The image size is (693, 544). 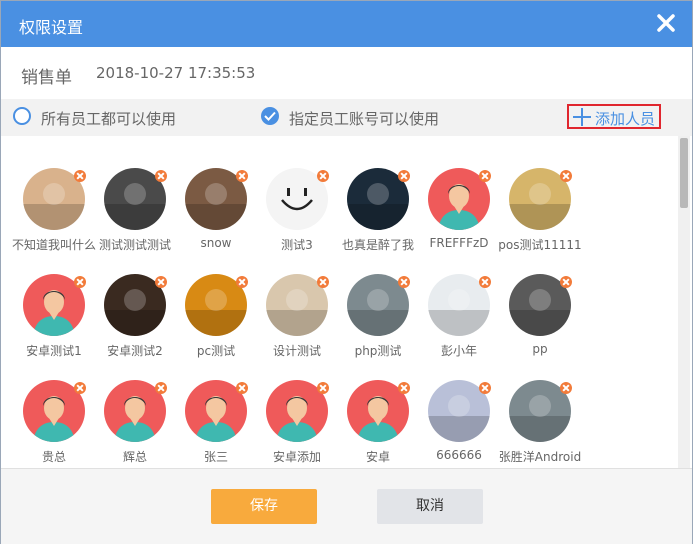 I want to click on member-item: php测试, so click(x=378, y=324).